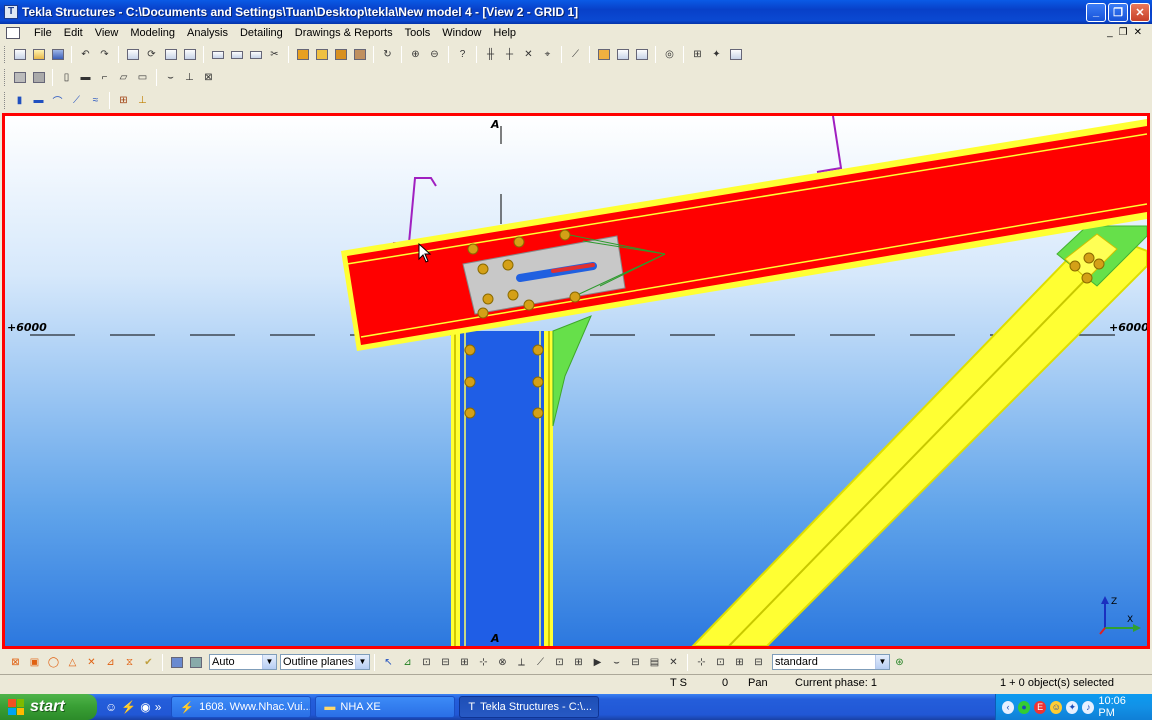  I want to click on contour-plate-icon: ▭, so click(142, 77).